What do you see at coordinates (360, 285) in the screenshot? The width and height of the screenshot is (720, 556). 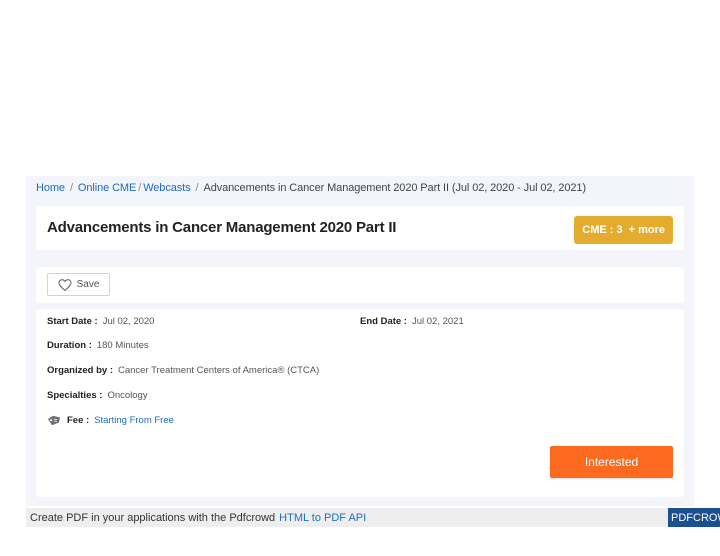 I see `actions-card: Save` at bounding box center [360, 285].